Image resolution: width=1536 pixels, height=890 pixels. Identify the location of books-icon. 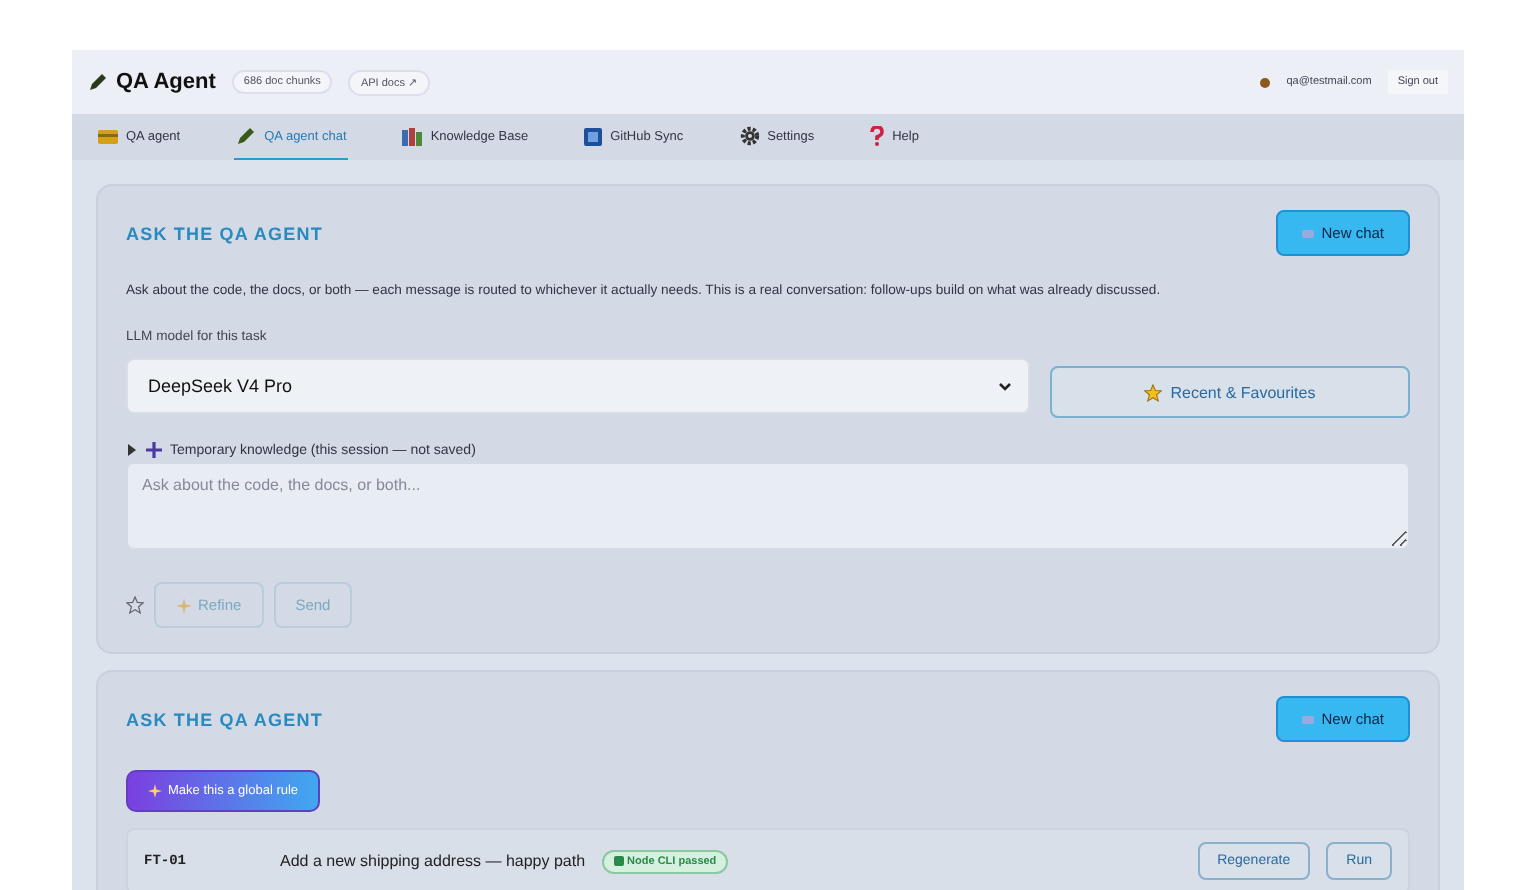
(412, 136).